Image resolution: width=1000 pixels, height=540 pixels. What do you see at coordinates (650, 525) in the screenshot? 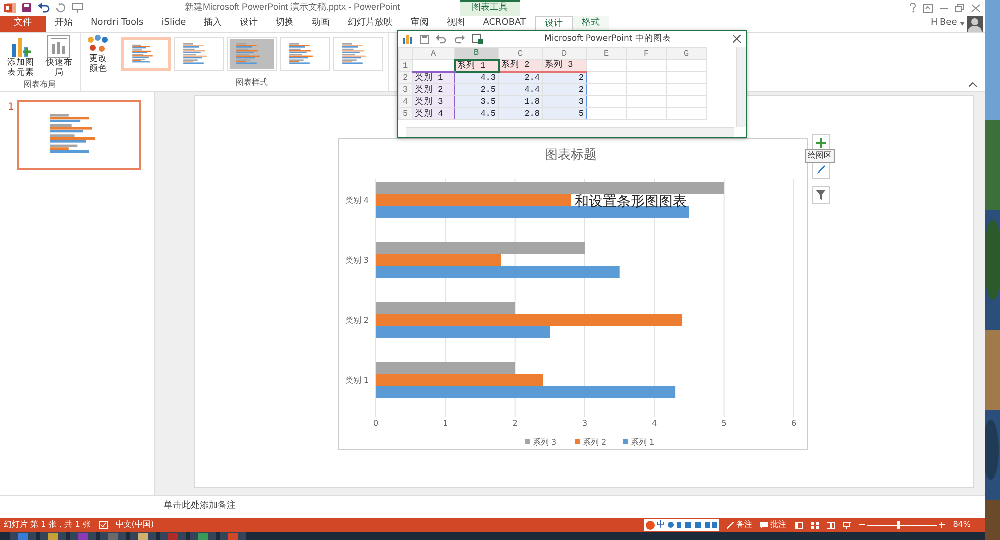
I see `ime-logo-icon` at bounding box center [650, 525].